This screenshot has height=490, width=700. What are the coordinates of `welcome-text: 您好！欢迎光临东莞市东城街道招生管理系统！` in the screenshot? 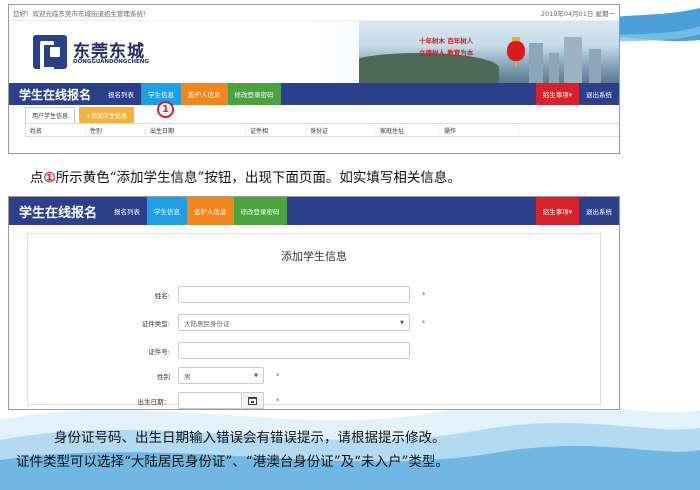 It's located at (81, 13).